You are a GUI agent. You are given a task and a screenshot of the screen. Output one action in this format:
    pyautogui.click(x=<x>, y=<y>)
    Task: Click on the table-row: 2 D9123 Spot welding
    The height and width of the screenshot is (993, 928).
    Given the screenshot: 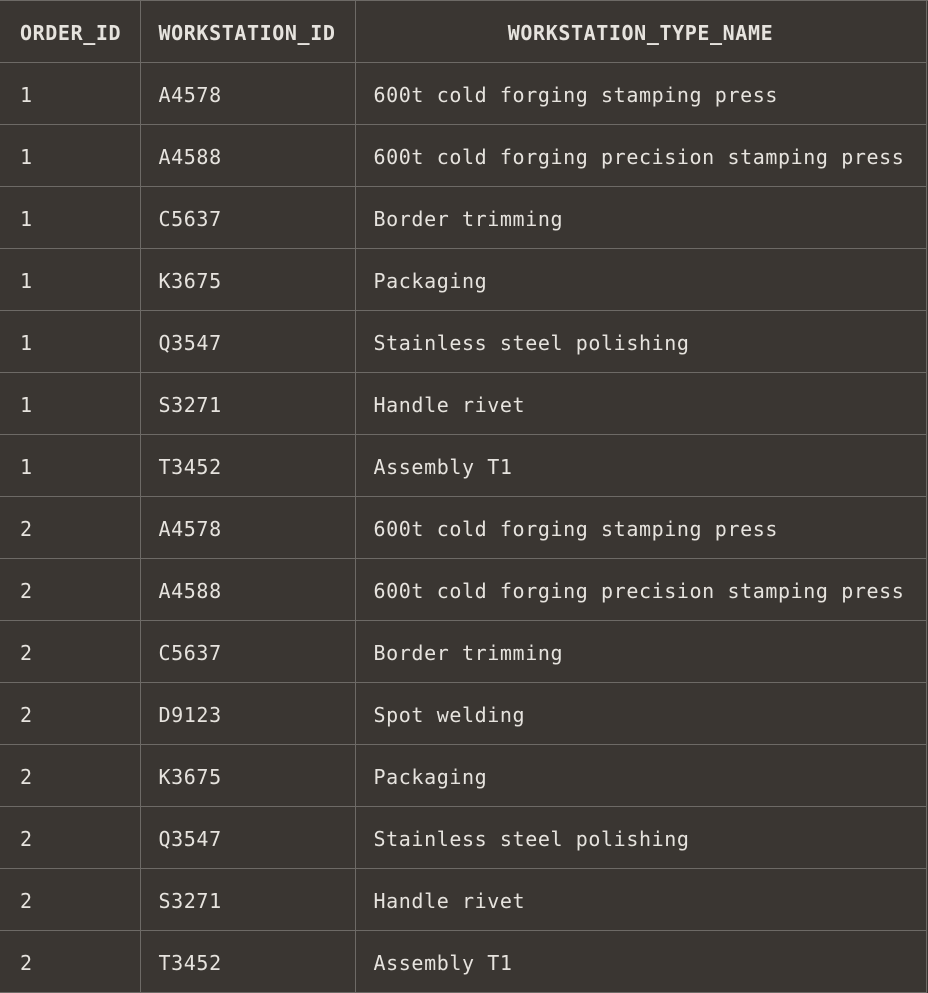 What is the action you would take?
    pyautogui.click(x=463, y=713)
    